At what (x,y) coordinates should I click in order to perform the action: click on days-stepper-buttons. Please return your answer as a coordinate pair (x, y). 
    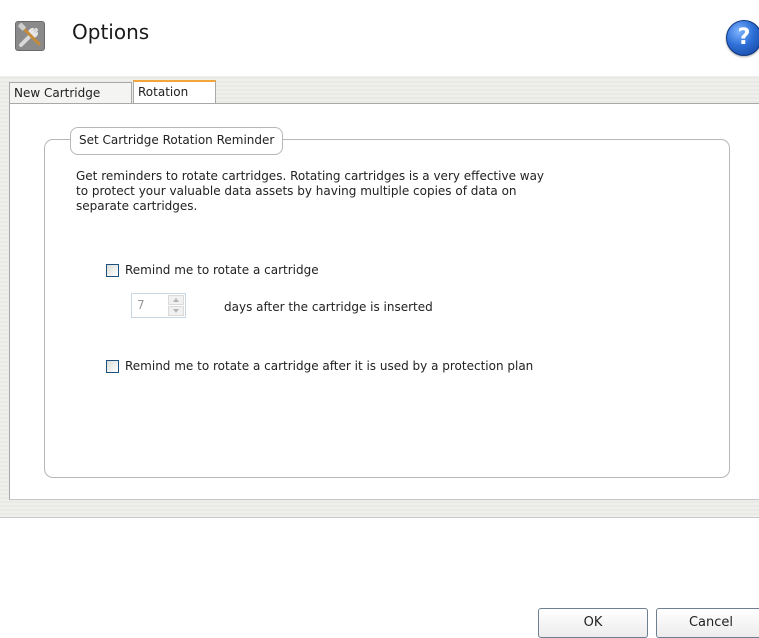
    Looking at the image, I should click on (176, 305).